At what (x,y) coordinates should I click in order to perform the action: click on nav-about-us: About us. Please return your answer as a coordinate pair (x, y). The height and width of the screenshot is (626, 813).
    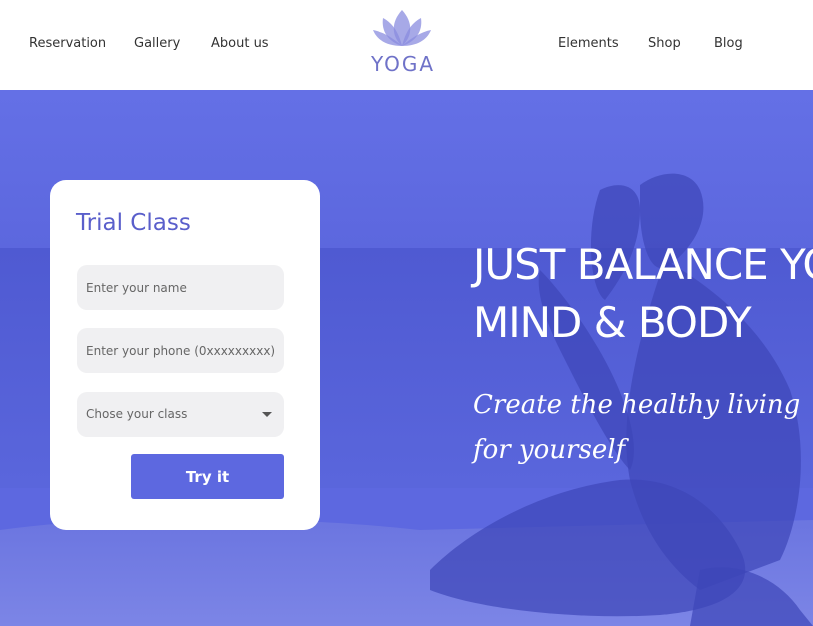
    Looking at the image, I should click on (240, 43).